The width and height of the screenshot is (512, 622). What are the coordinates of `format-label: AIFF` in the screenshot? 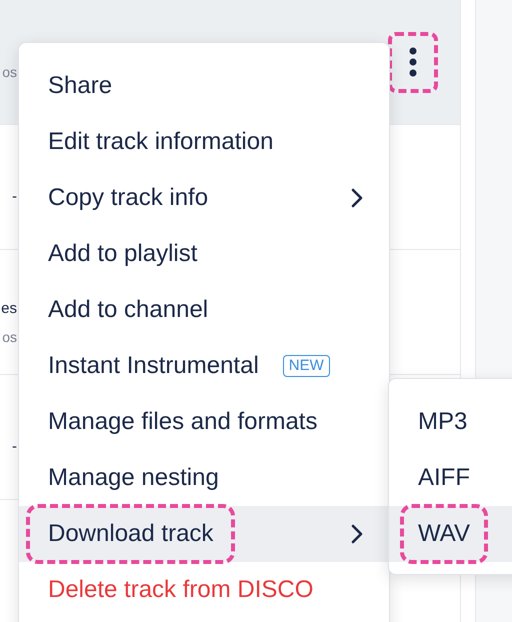 It's located at (444, 478).